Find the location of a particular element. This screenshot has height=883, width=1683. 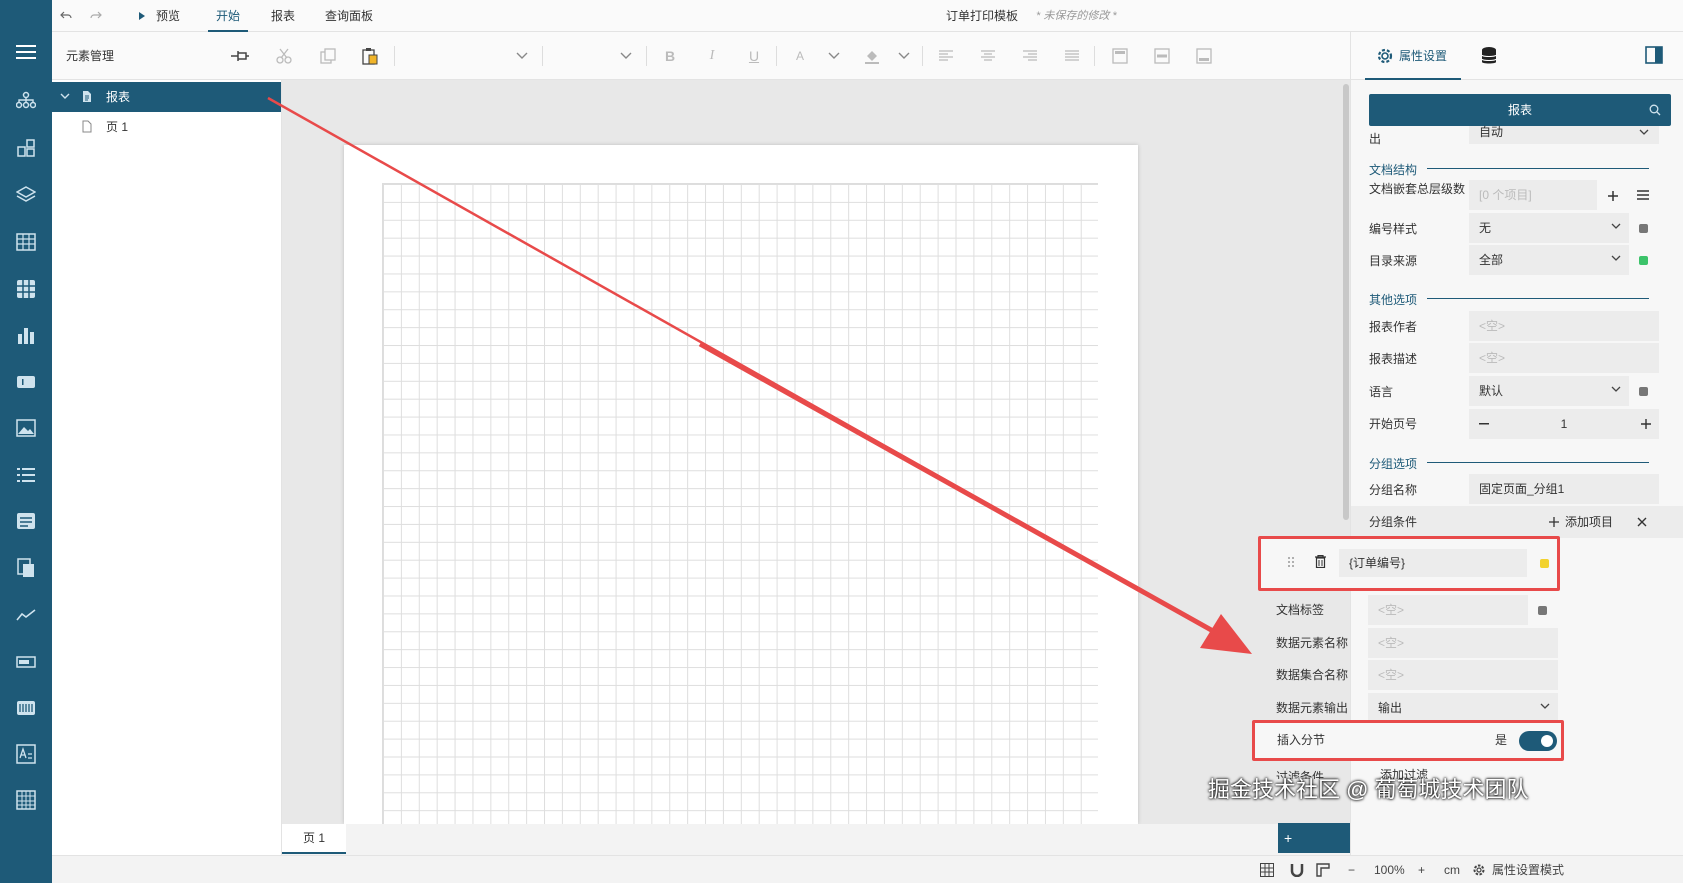

toc-source-select: 全部 is located at coordinates (1549, 260).